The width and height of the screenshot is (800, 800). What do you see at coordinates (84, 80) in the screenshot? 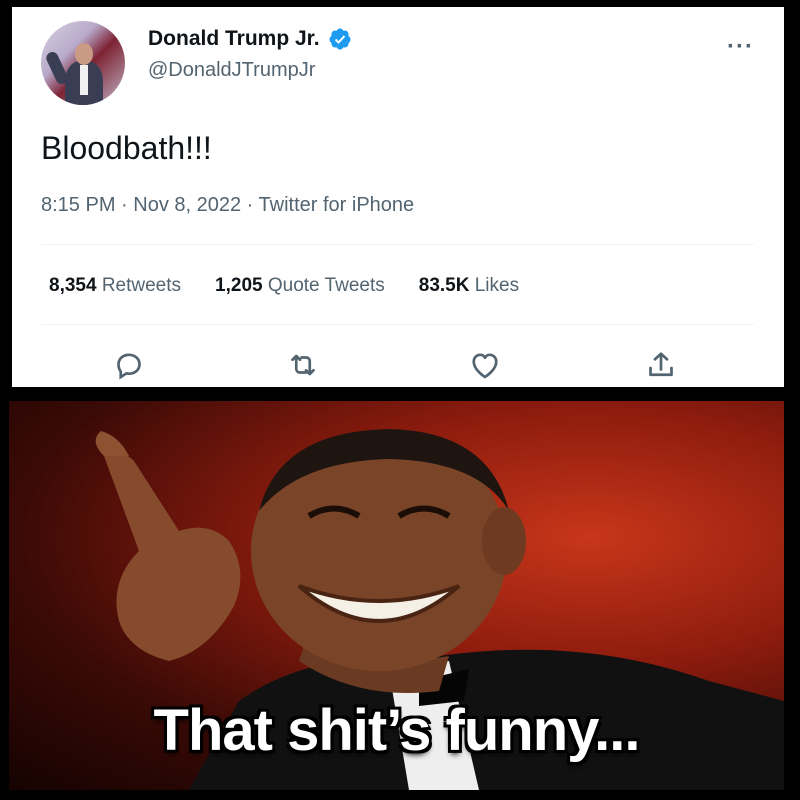
I see `avatar-shirt` at bounding box center [84, 80].